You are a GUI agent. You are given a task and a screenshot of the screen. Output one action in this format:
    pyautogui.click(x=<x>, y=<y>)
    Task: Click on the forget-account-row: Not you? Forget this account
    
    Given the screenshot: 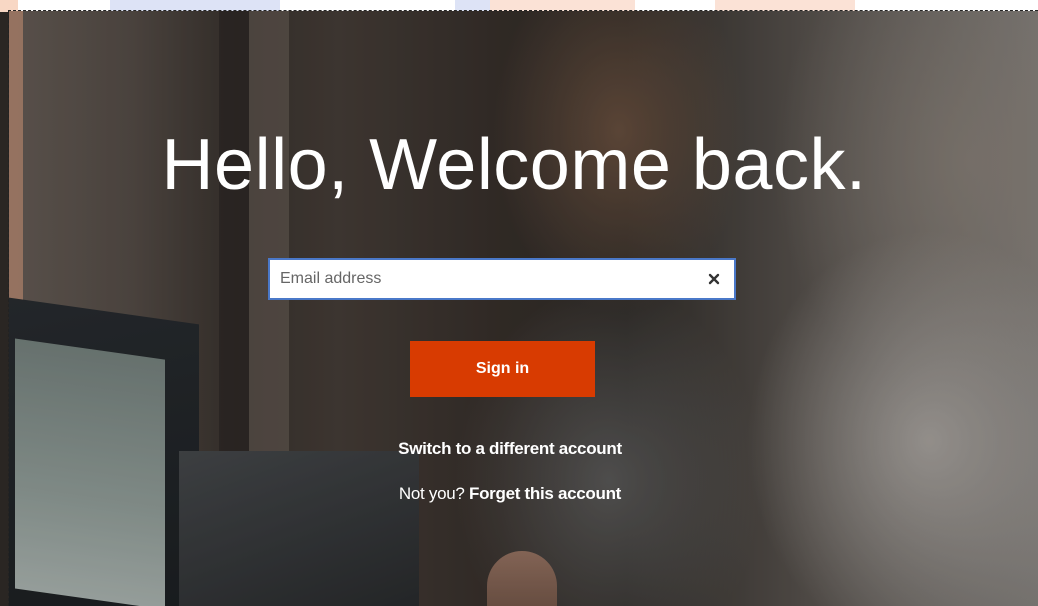 What is the action you would take?
    pyautogui.click(x=510, y=494)
    